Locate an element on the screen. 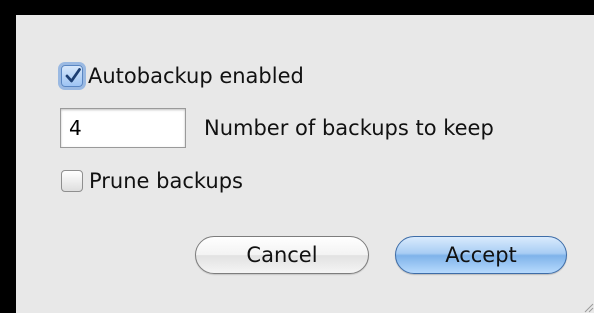 This screenshot has width=594, height=313. autobackup-label: Autobackup enabled is located at coordinates (196, 76).